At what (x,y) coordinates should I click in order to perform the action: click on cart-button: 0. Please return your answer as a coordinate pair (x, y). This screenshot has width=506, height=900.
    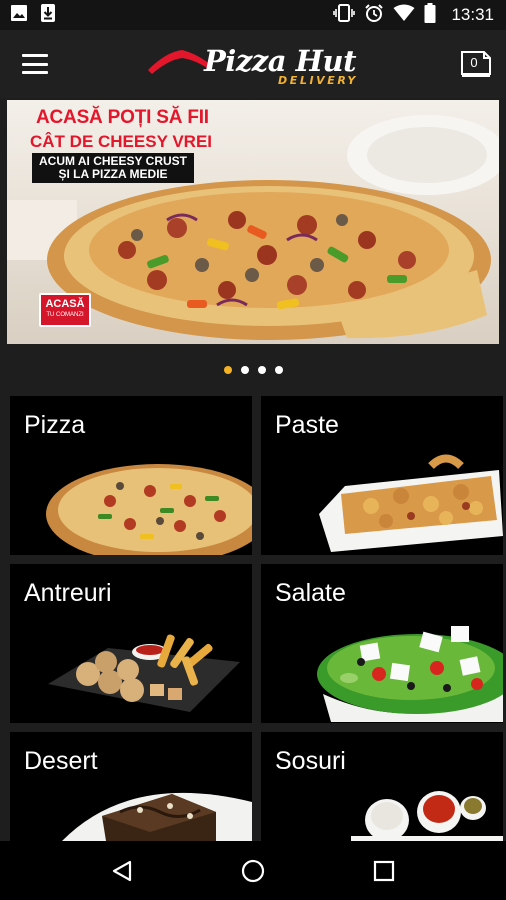
    Looking at the image, I should click on (476, 63).